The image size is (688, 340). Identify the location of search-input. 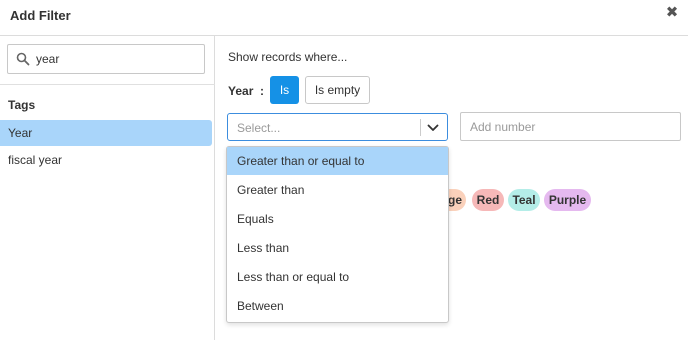
(116, 59).